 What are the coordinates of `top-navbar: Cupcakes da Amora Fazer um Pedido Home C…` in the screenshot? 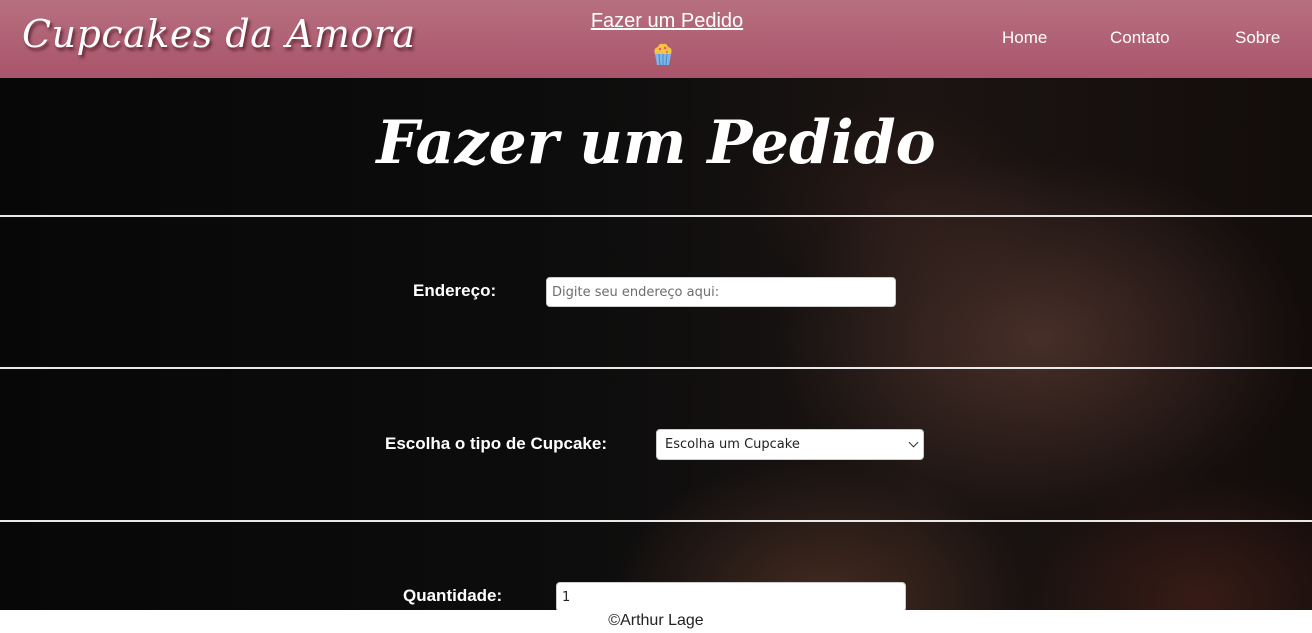 It's located at (656, 39).